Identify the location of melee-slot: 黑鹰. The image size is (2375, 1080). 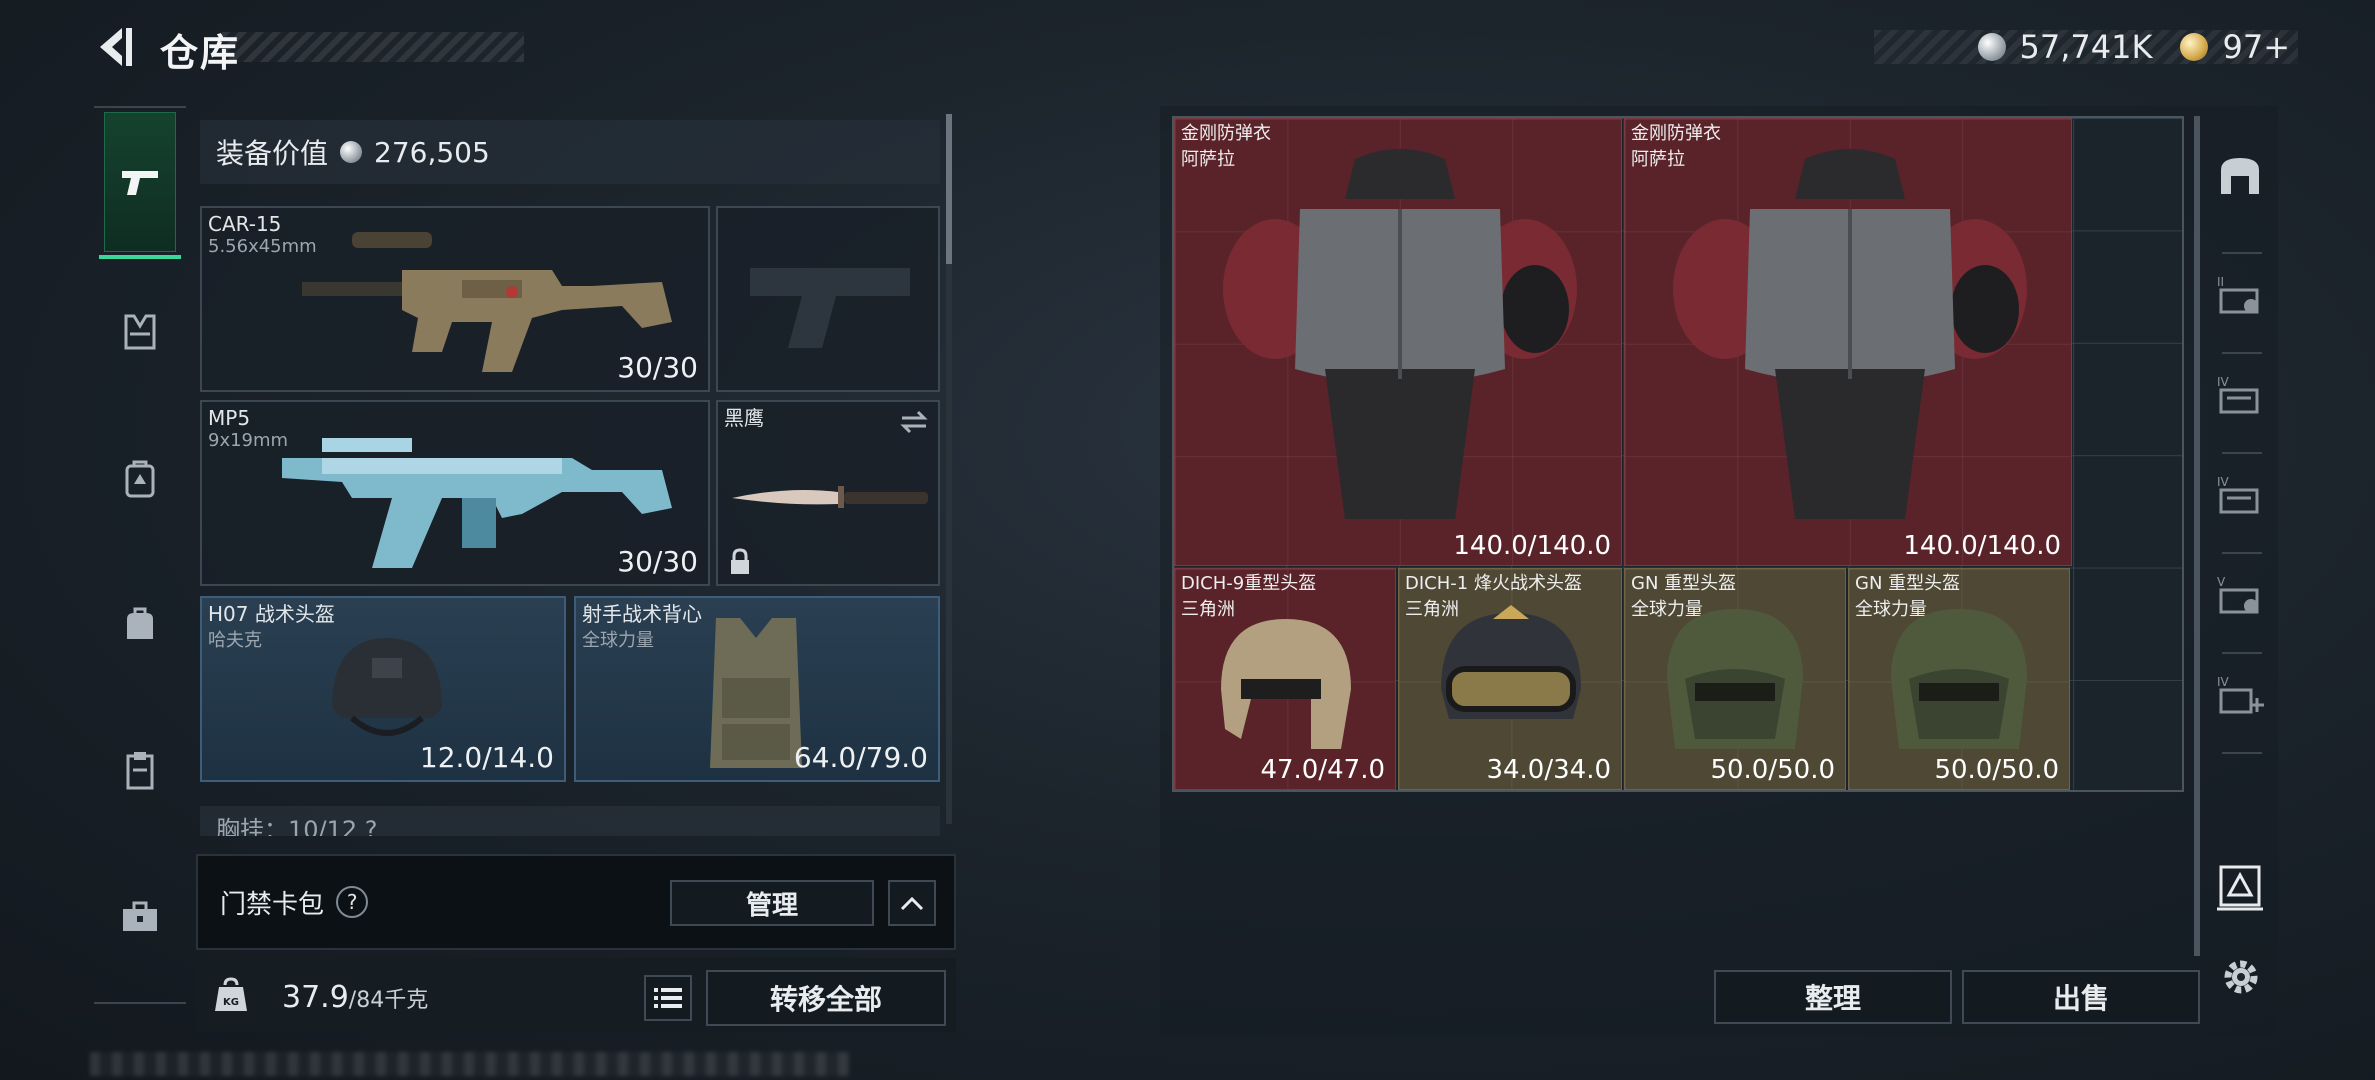
(828, 493).